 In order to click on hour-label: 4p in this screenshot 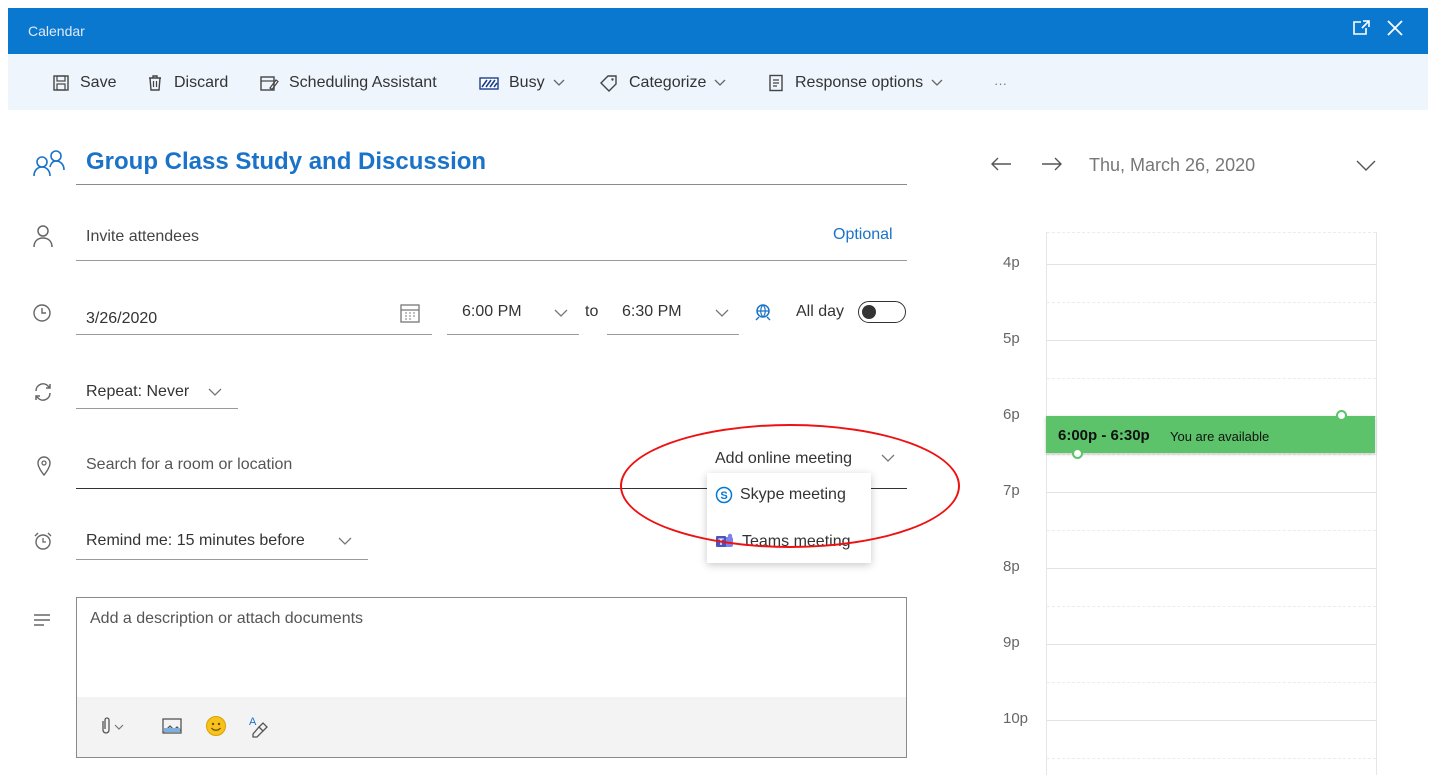, I will do `click(1011, 262)`.